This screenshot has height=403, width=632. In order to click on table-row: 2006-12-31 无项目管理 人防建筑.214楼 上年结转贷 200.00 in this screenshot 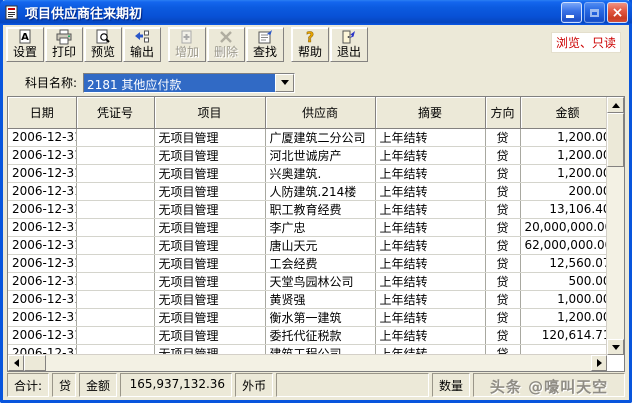, I will do `click(307, 191)`.